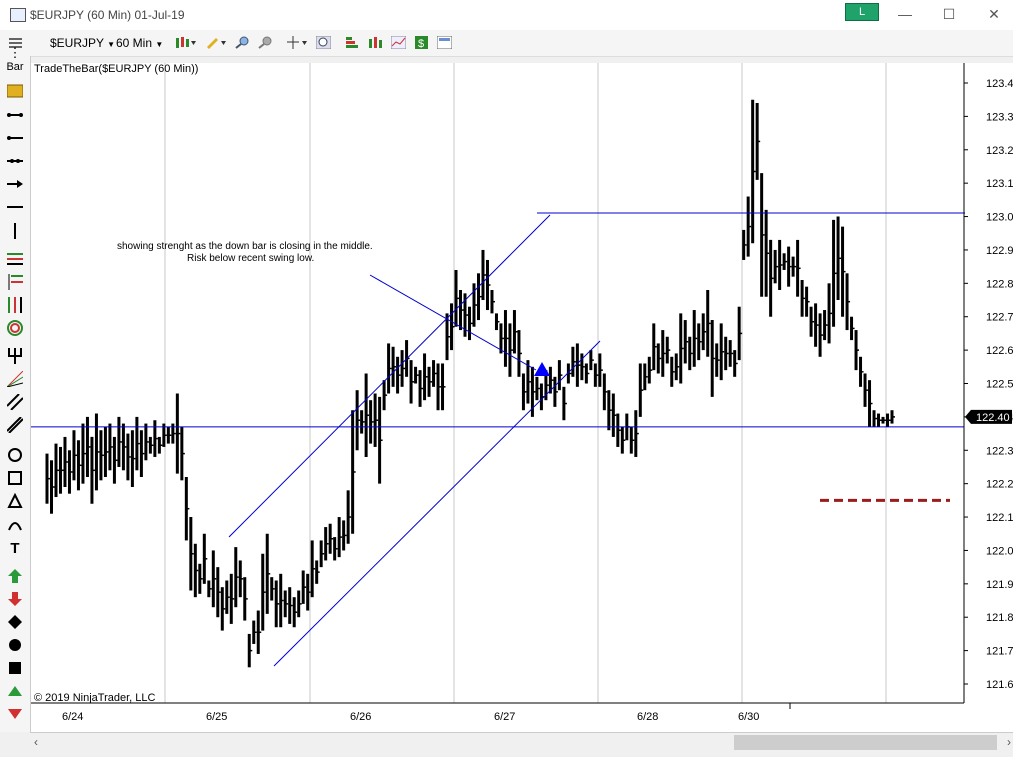 This screenshot has height=757, width=1013. Describe the element at coordinates (375, 42) in the screenshot. I see `strategies-icon` at that location.